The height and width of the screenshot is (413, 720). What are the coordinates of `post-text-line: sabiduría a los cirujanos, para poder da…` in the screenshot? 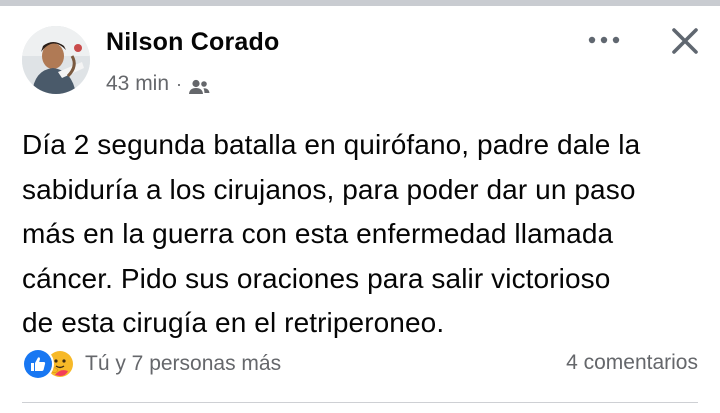 It's located at (329, 189).